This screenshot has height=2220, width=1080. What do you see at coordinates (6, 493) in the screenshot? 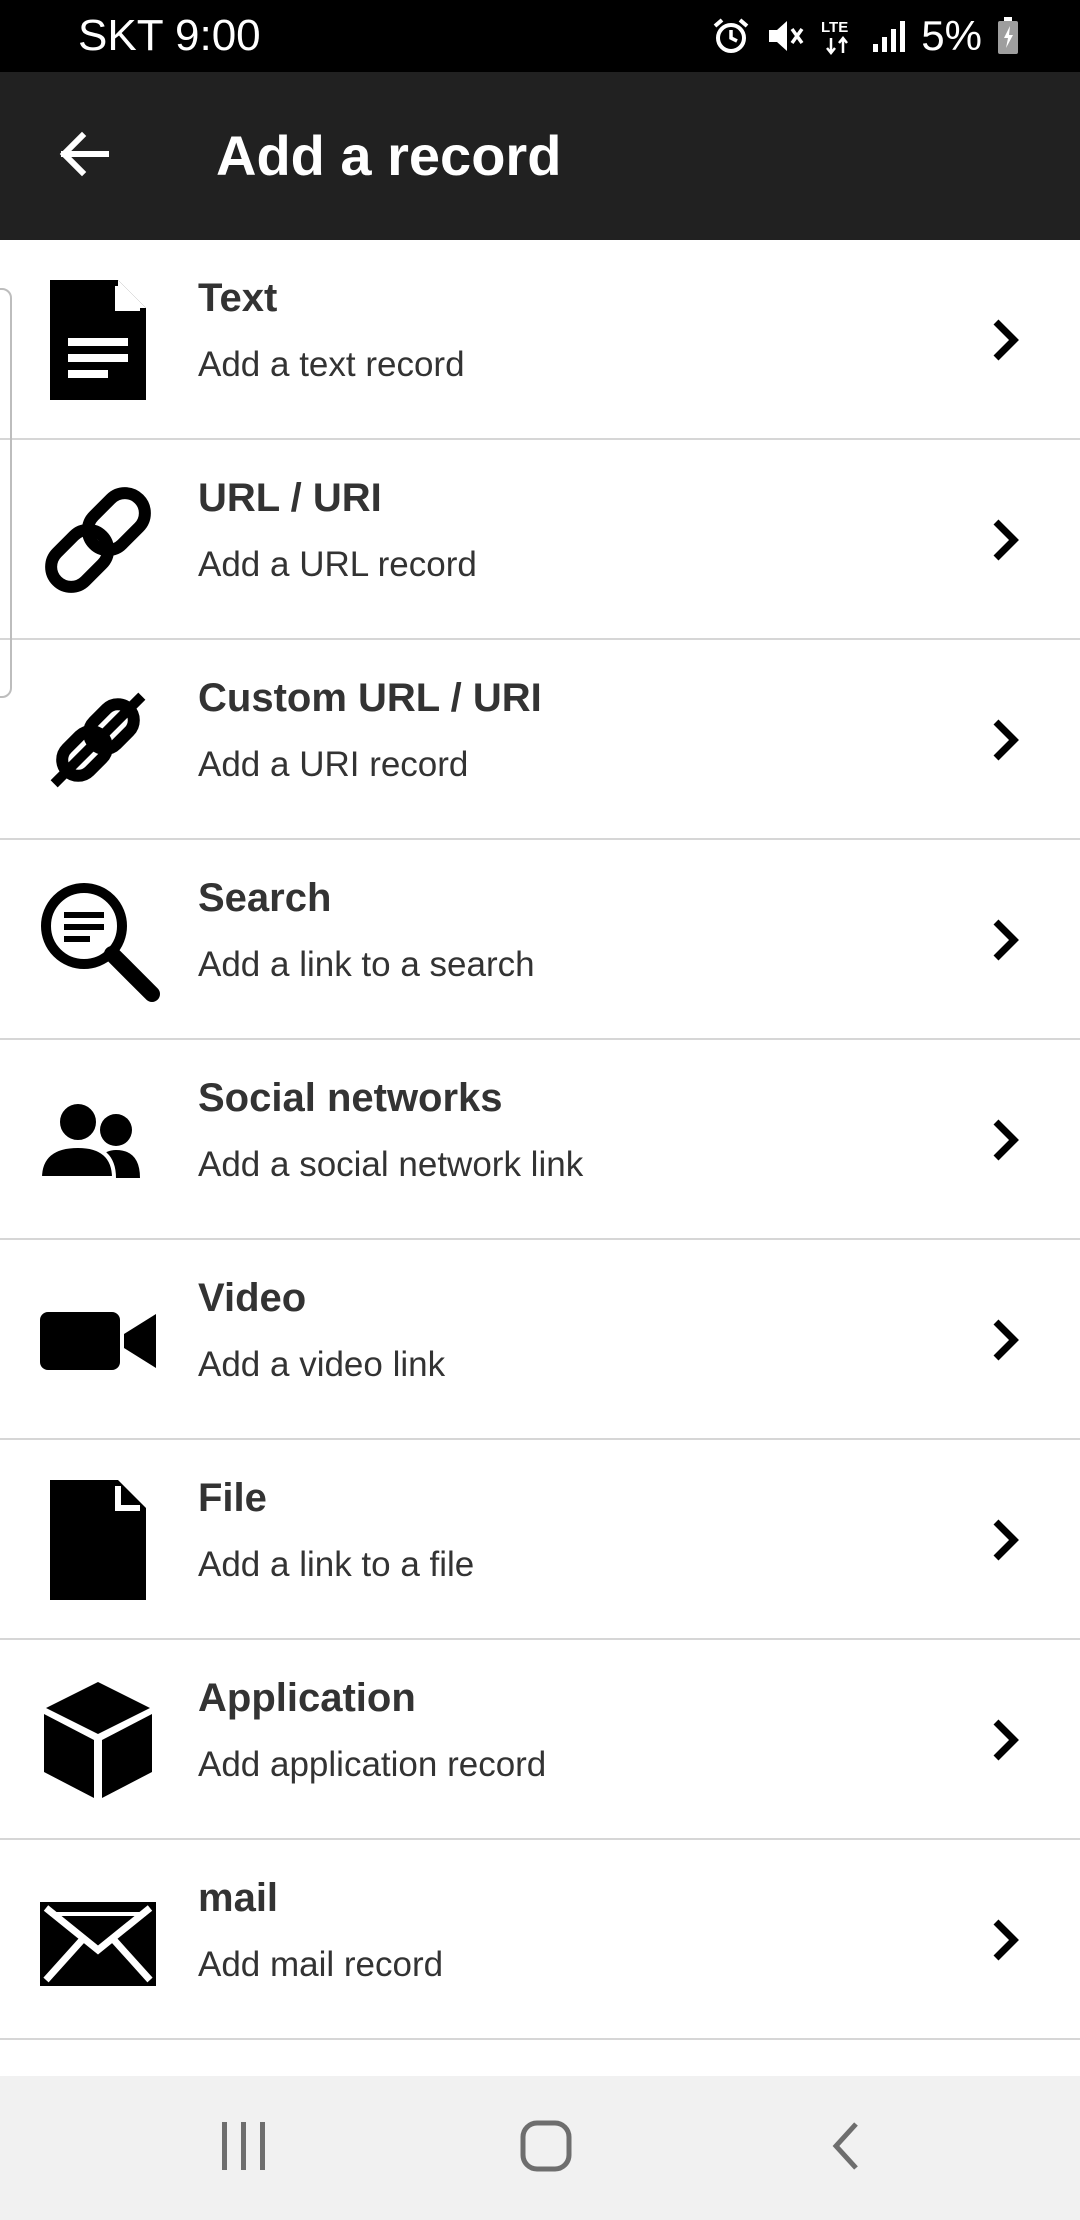
I see `scroll-handle` at bounding box center [6, 493].